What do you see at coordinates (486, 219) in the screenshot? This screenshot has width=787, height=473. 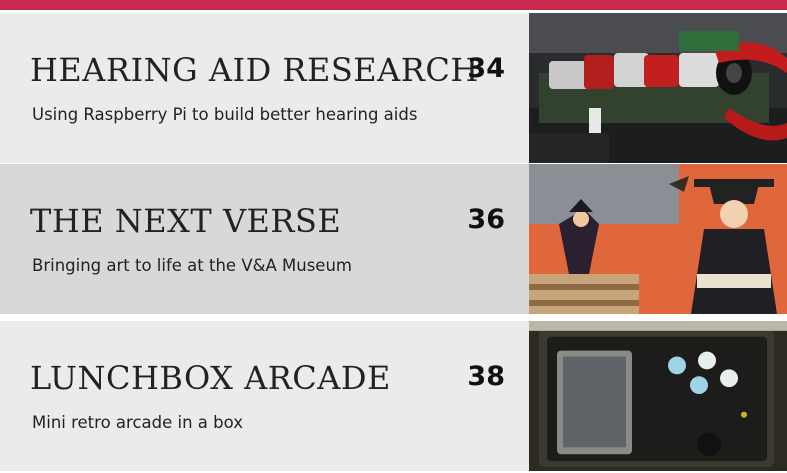 I see `page-number: 36` at bounding box center [486, 219].